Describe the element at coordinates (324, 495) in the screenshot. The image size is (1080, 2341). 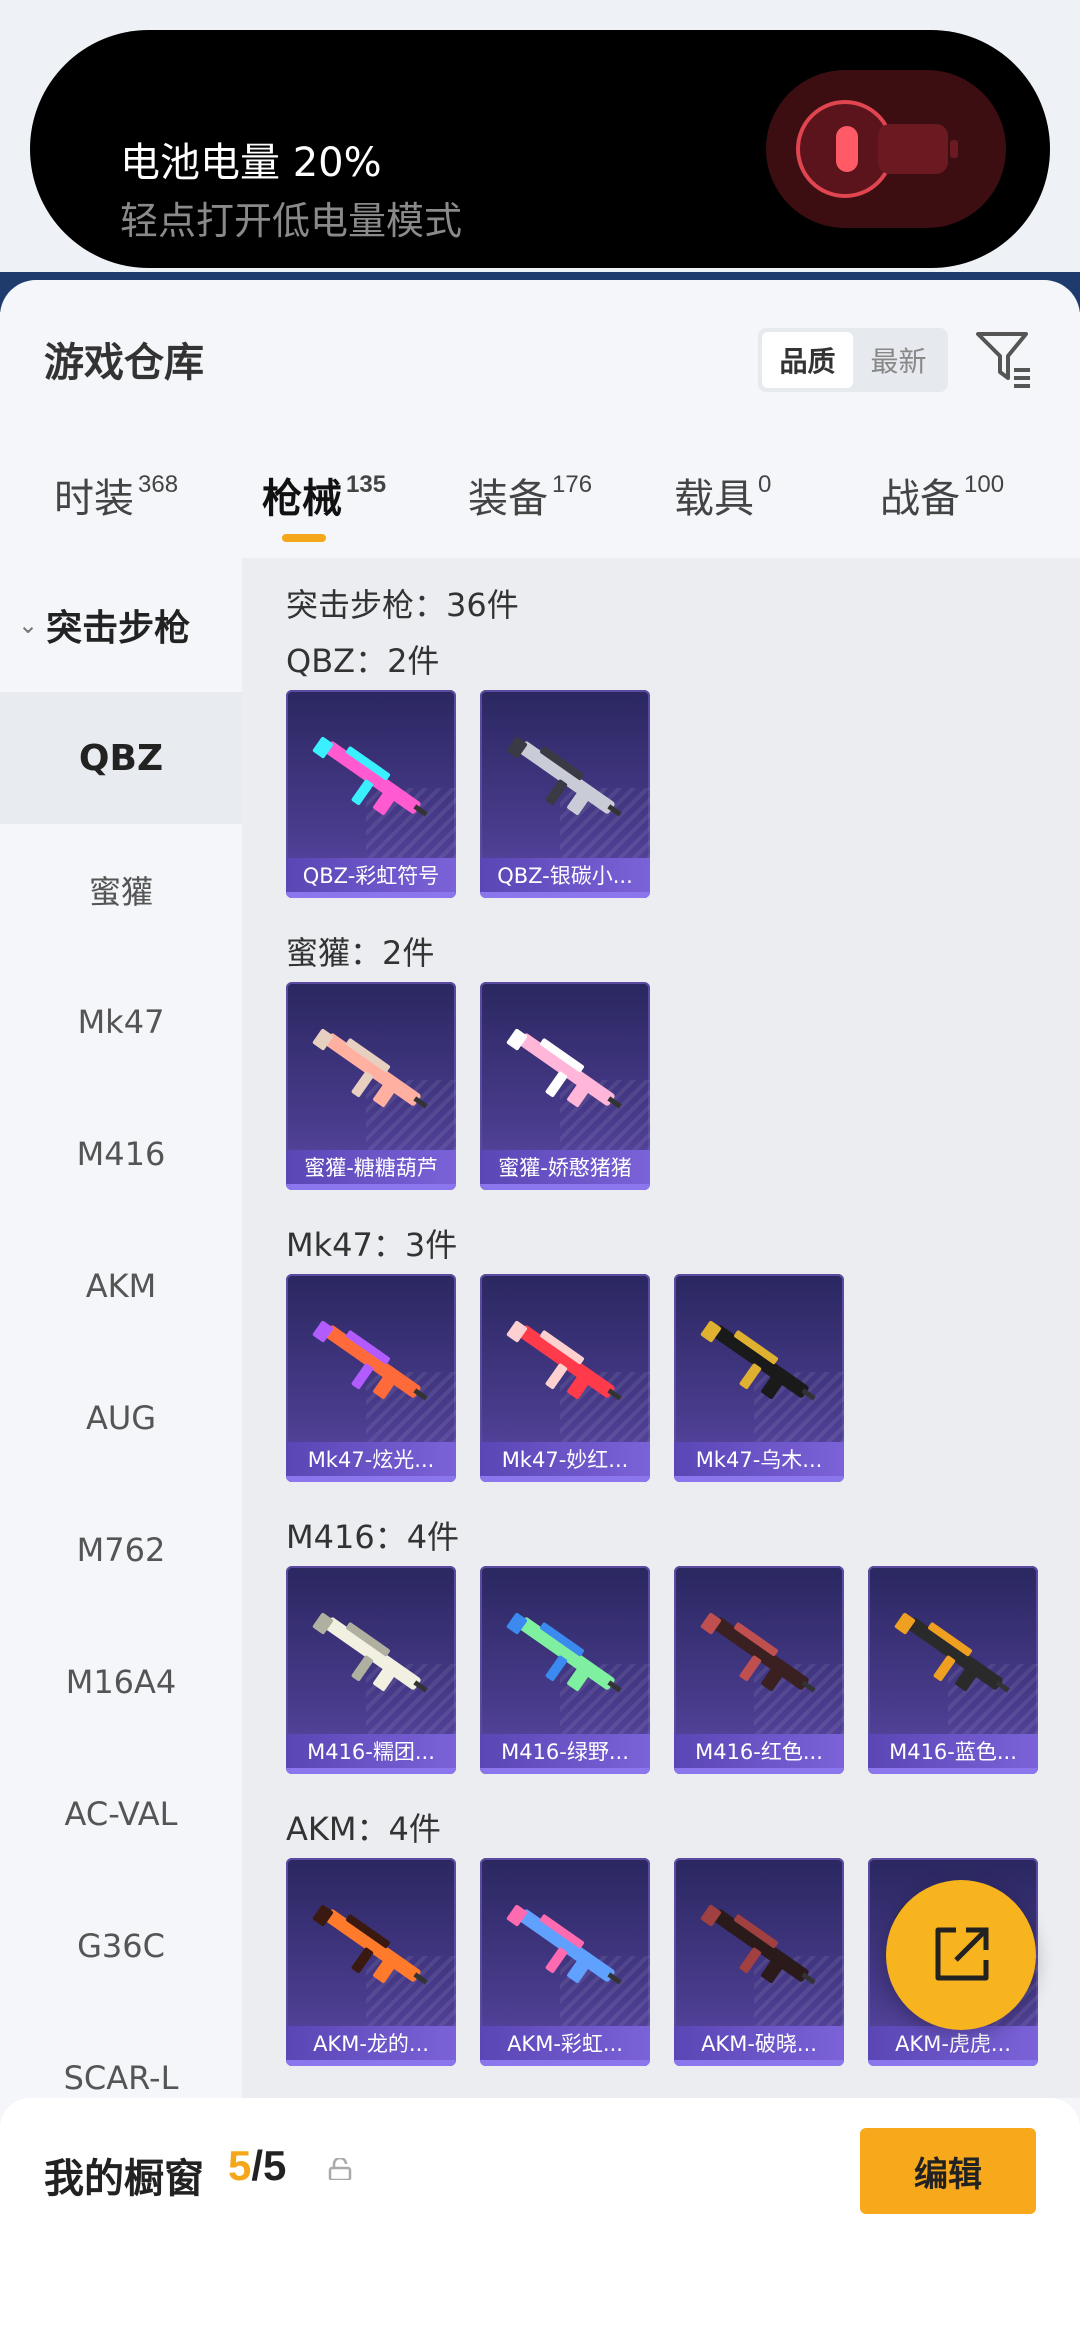
I see `tab-guns: 枪械 135` at that location.